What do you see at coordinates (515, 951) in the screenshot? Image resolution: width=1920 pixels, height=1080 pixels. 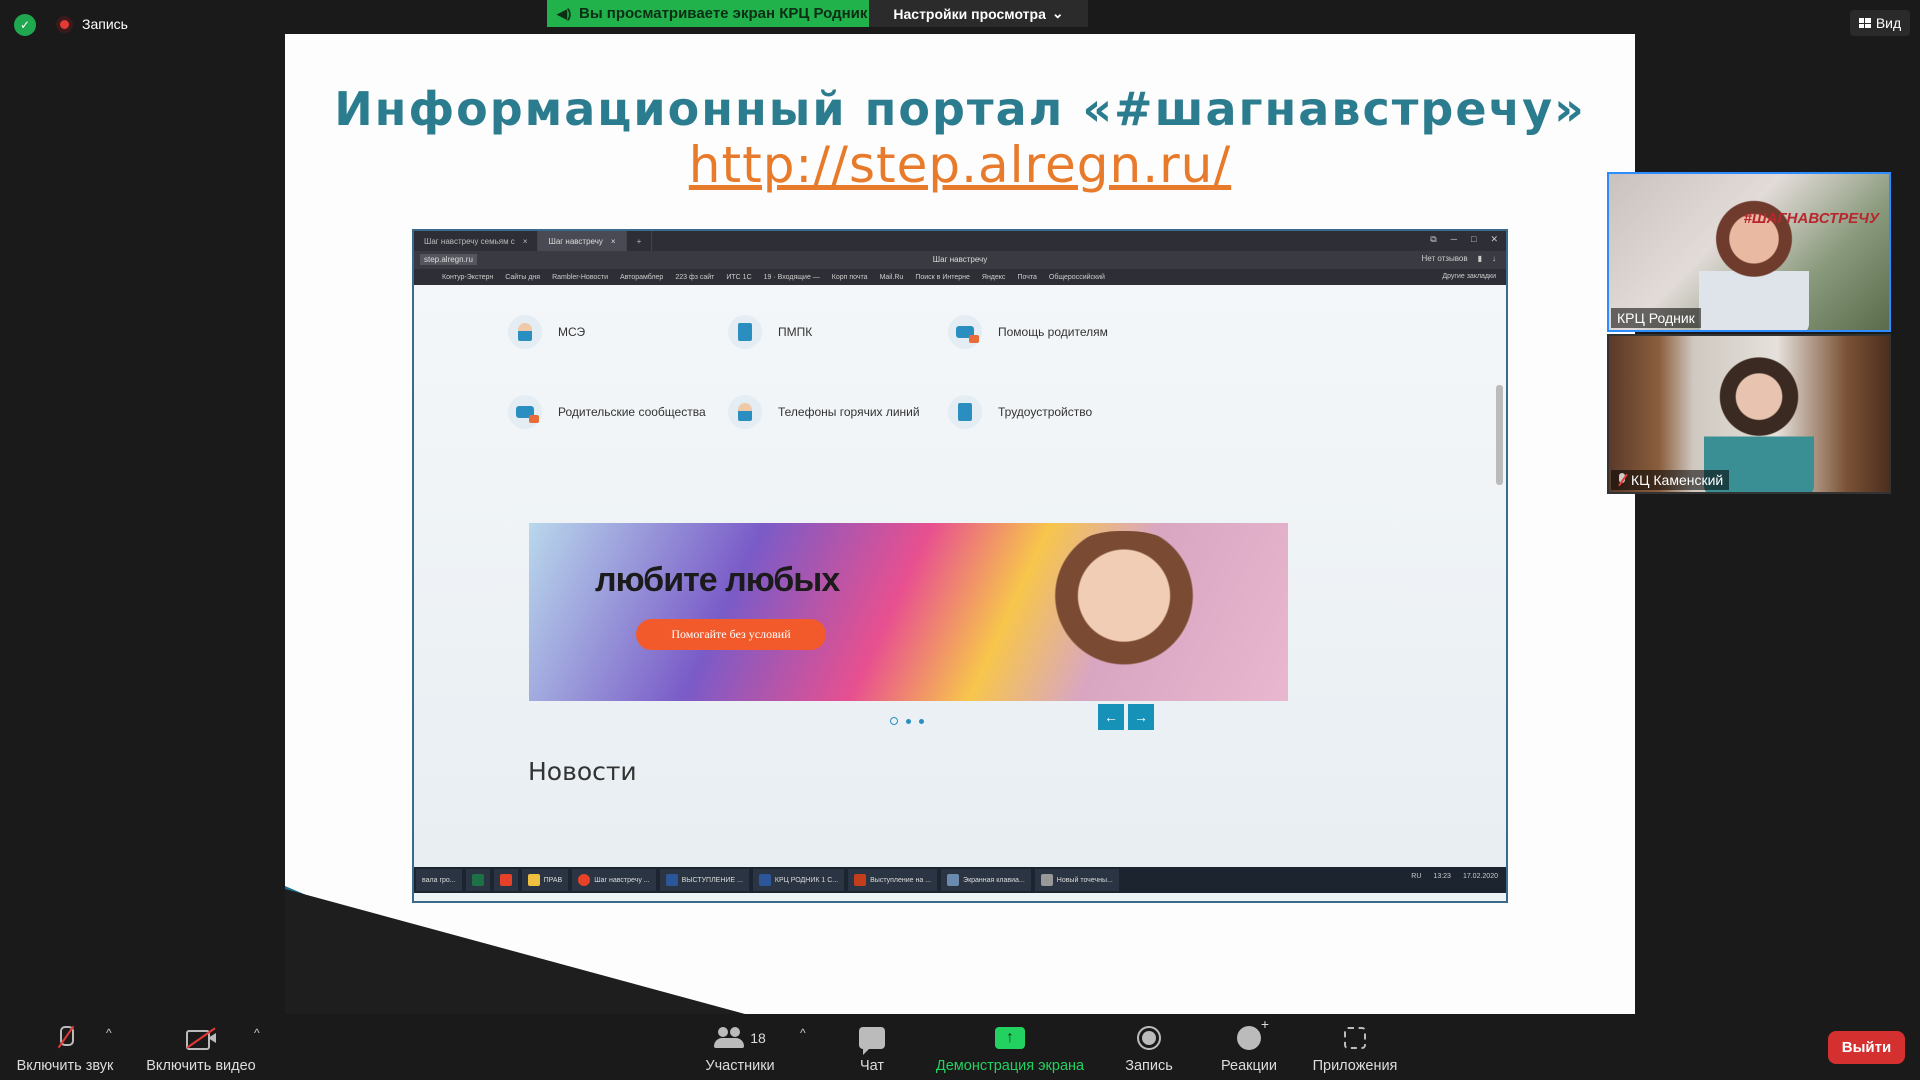 I see `slide-decoration-dark` at bounding box center [515, 951].